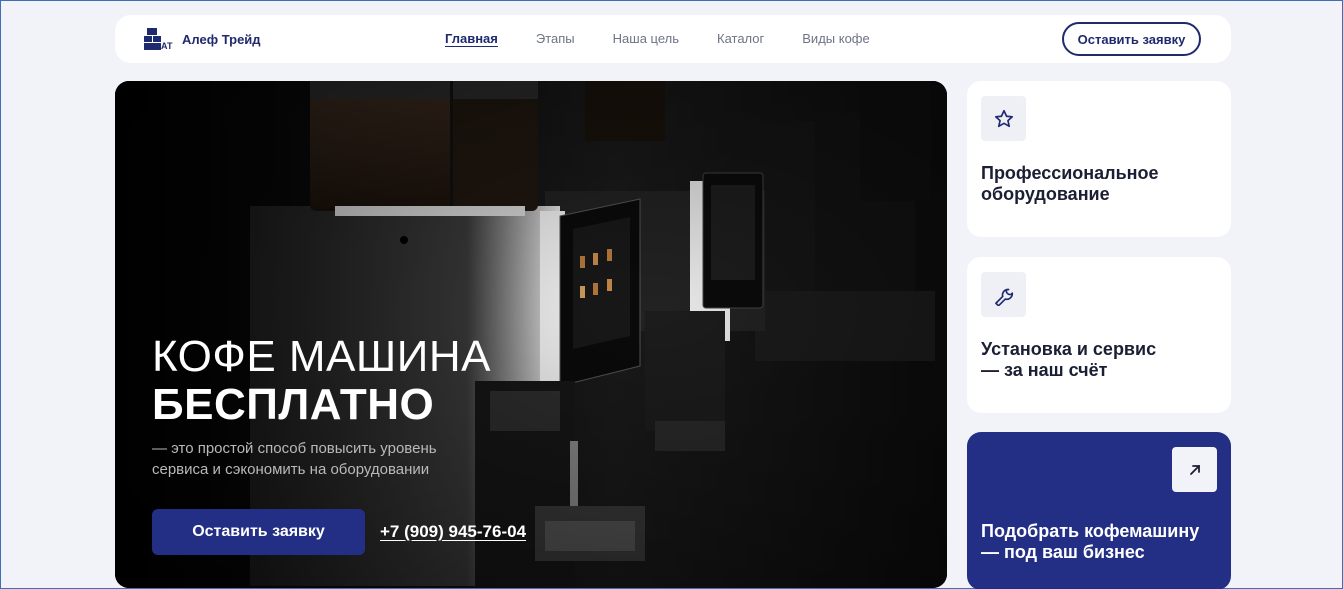 The height and width of the screenshot is (589, 1343). I want to click on phone-link: +7 (909) 945-76-04, so click(453, 532).